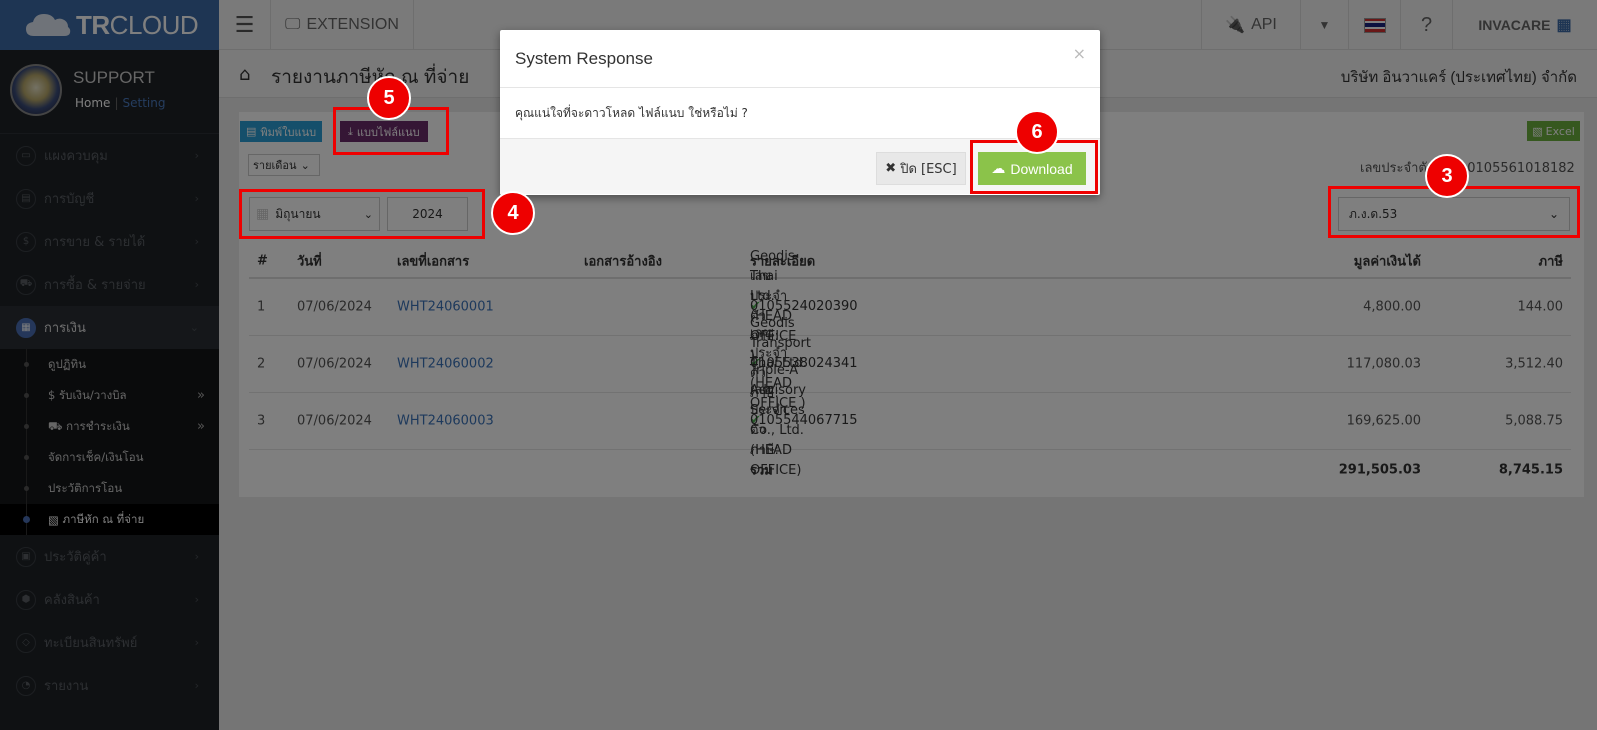 The height and width of the screenshot is (730, 1597). What do you see at coordinates (362, 214) in the screenshot?
I see `callout-box-period` at bounding box center [362, 214].